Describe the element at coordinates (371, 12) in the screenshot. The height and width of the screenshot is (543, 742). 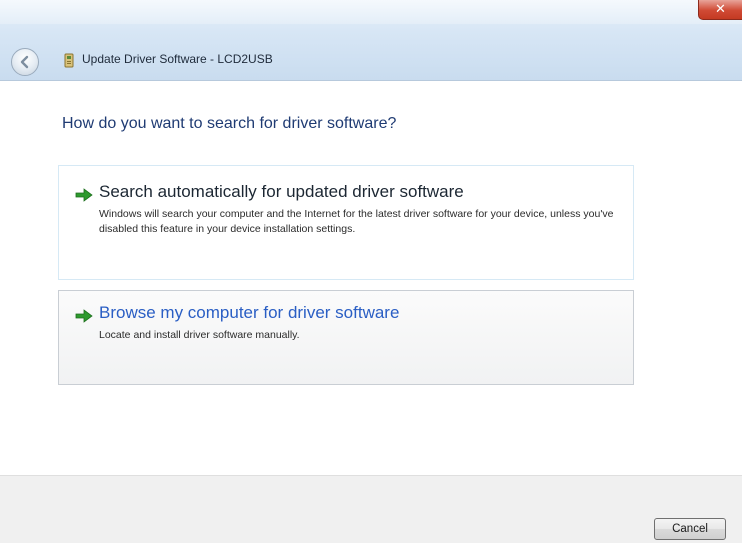
I see `title-bar-sheen` at that location.